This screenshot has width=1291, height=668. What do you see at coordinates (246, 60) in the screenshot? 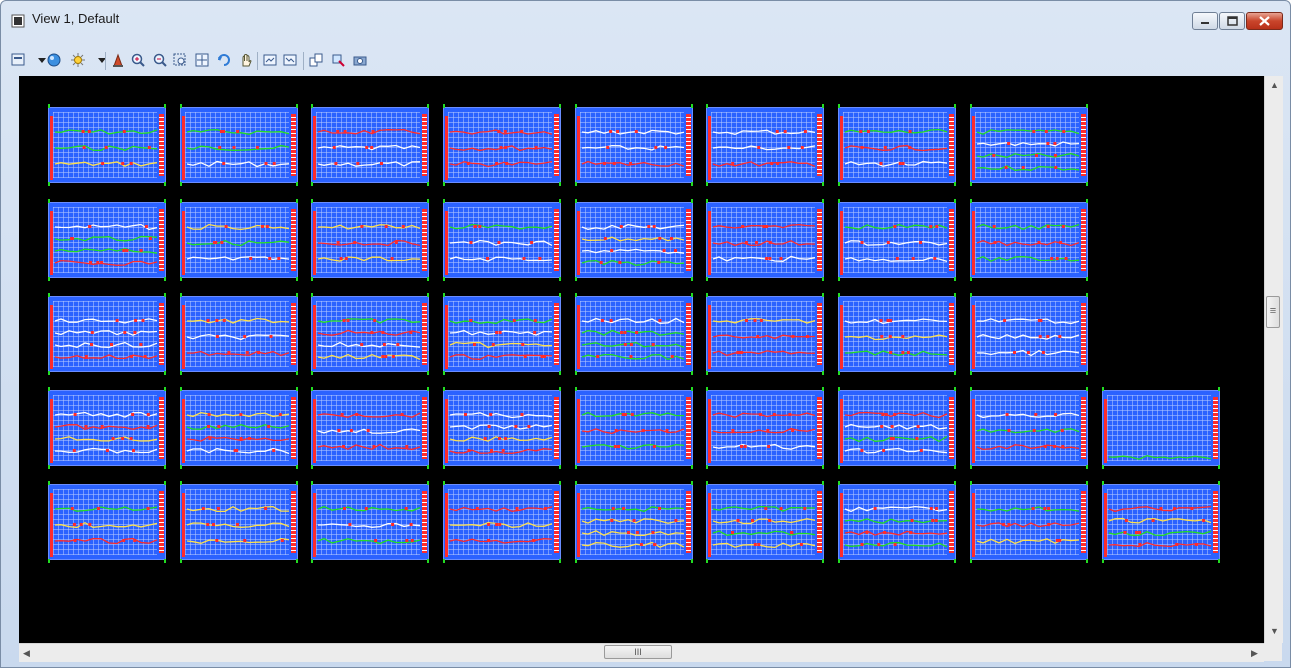
I see `pan-view-button` at bounding box center [246, 60].